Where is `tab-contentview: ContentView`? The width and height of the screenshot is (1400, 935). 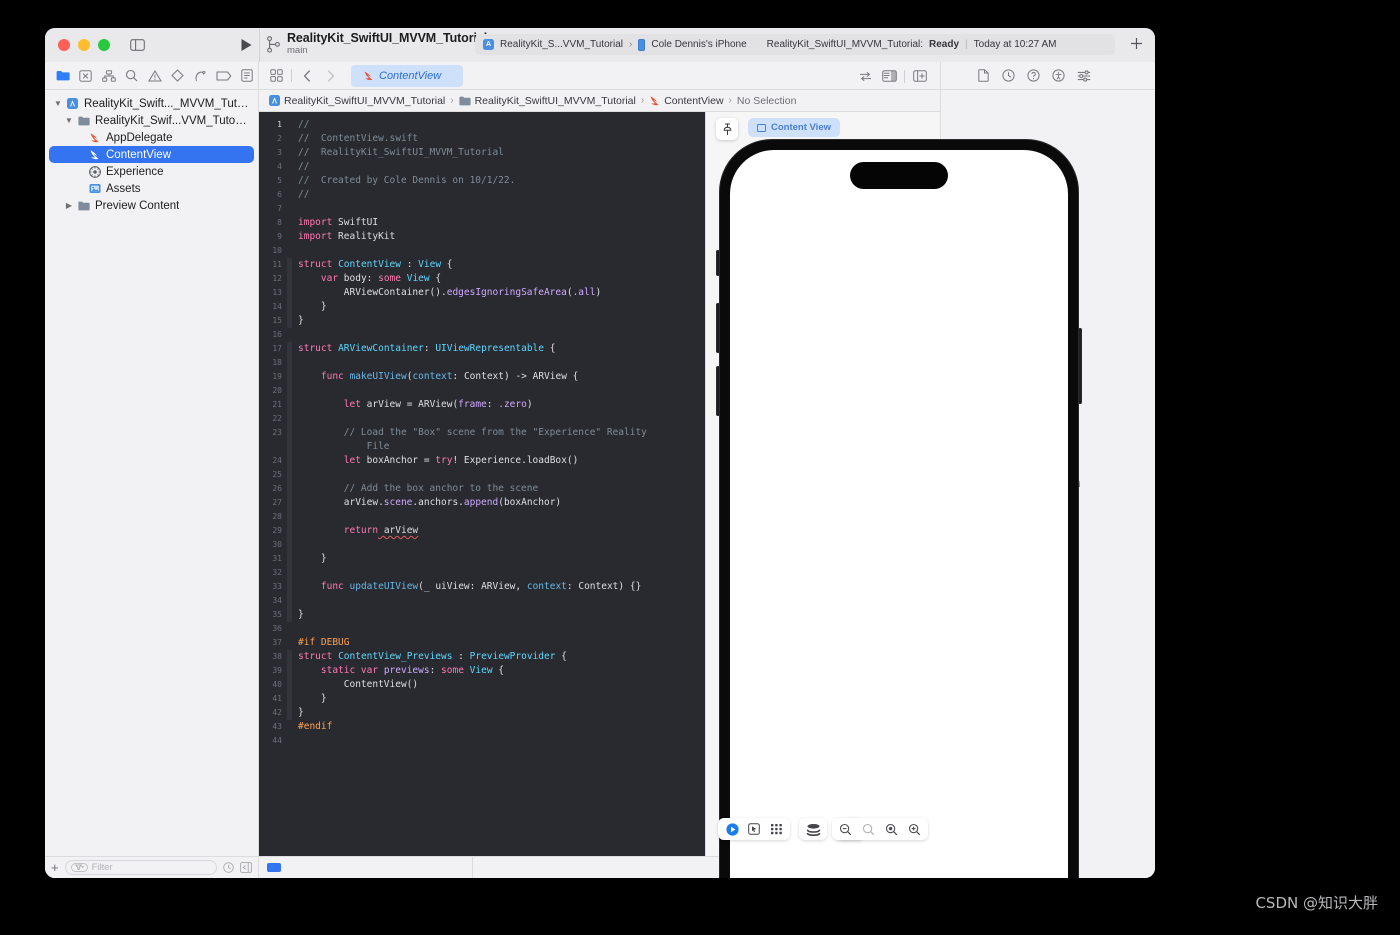 tab-contentview: ContentView is located at coordinates (407, 75).